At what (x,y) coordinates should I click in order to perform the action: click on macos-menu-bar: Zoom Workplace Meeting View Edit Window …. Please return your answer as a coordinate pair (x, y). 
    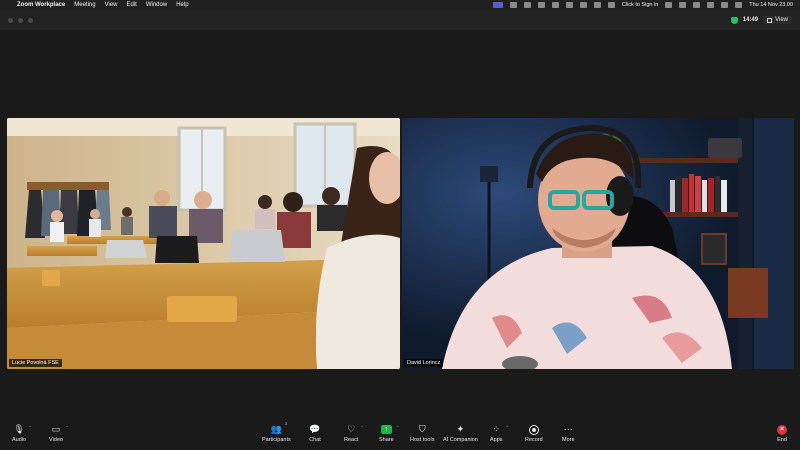
    Looking at the image, I should click on (400, 5).